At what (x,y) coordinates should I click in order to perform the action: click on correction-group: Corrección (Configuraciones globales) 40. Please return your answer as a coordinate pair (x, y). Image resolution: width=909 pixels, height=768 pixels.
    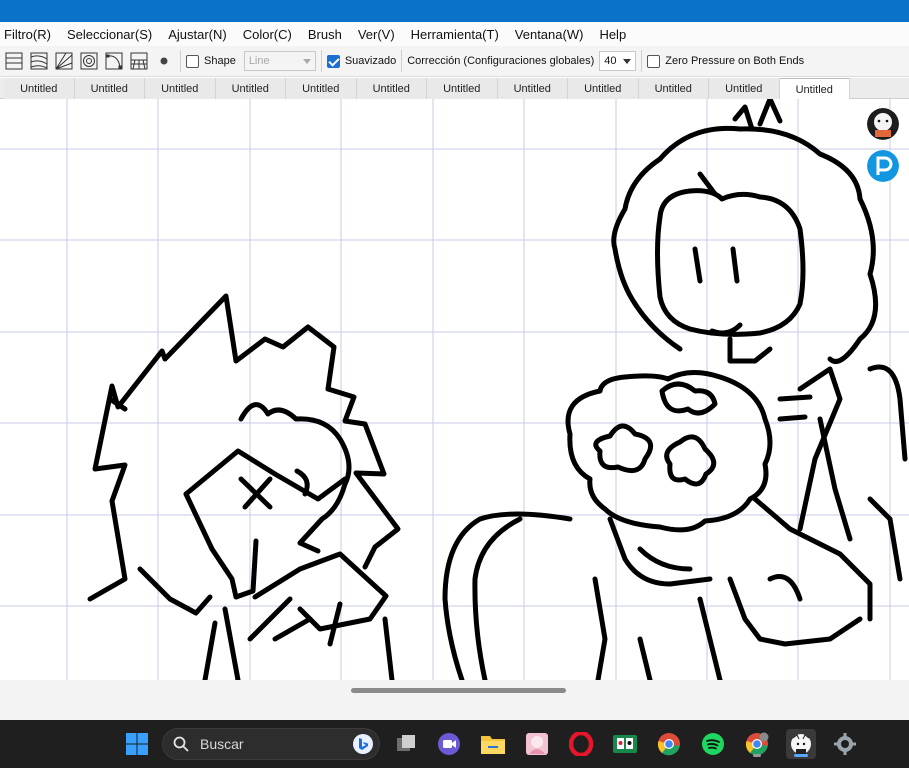
    Looking at the image, I should click on (522, 61).